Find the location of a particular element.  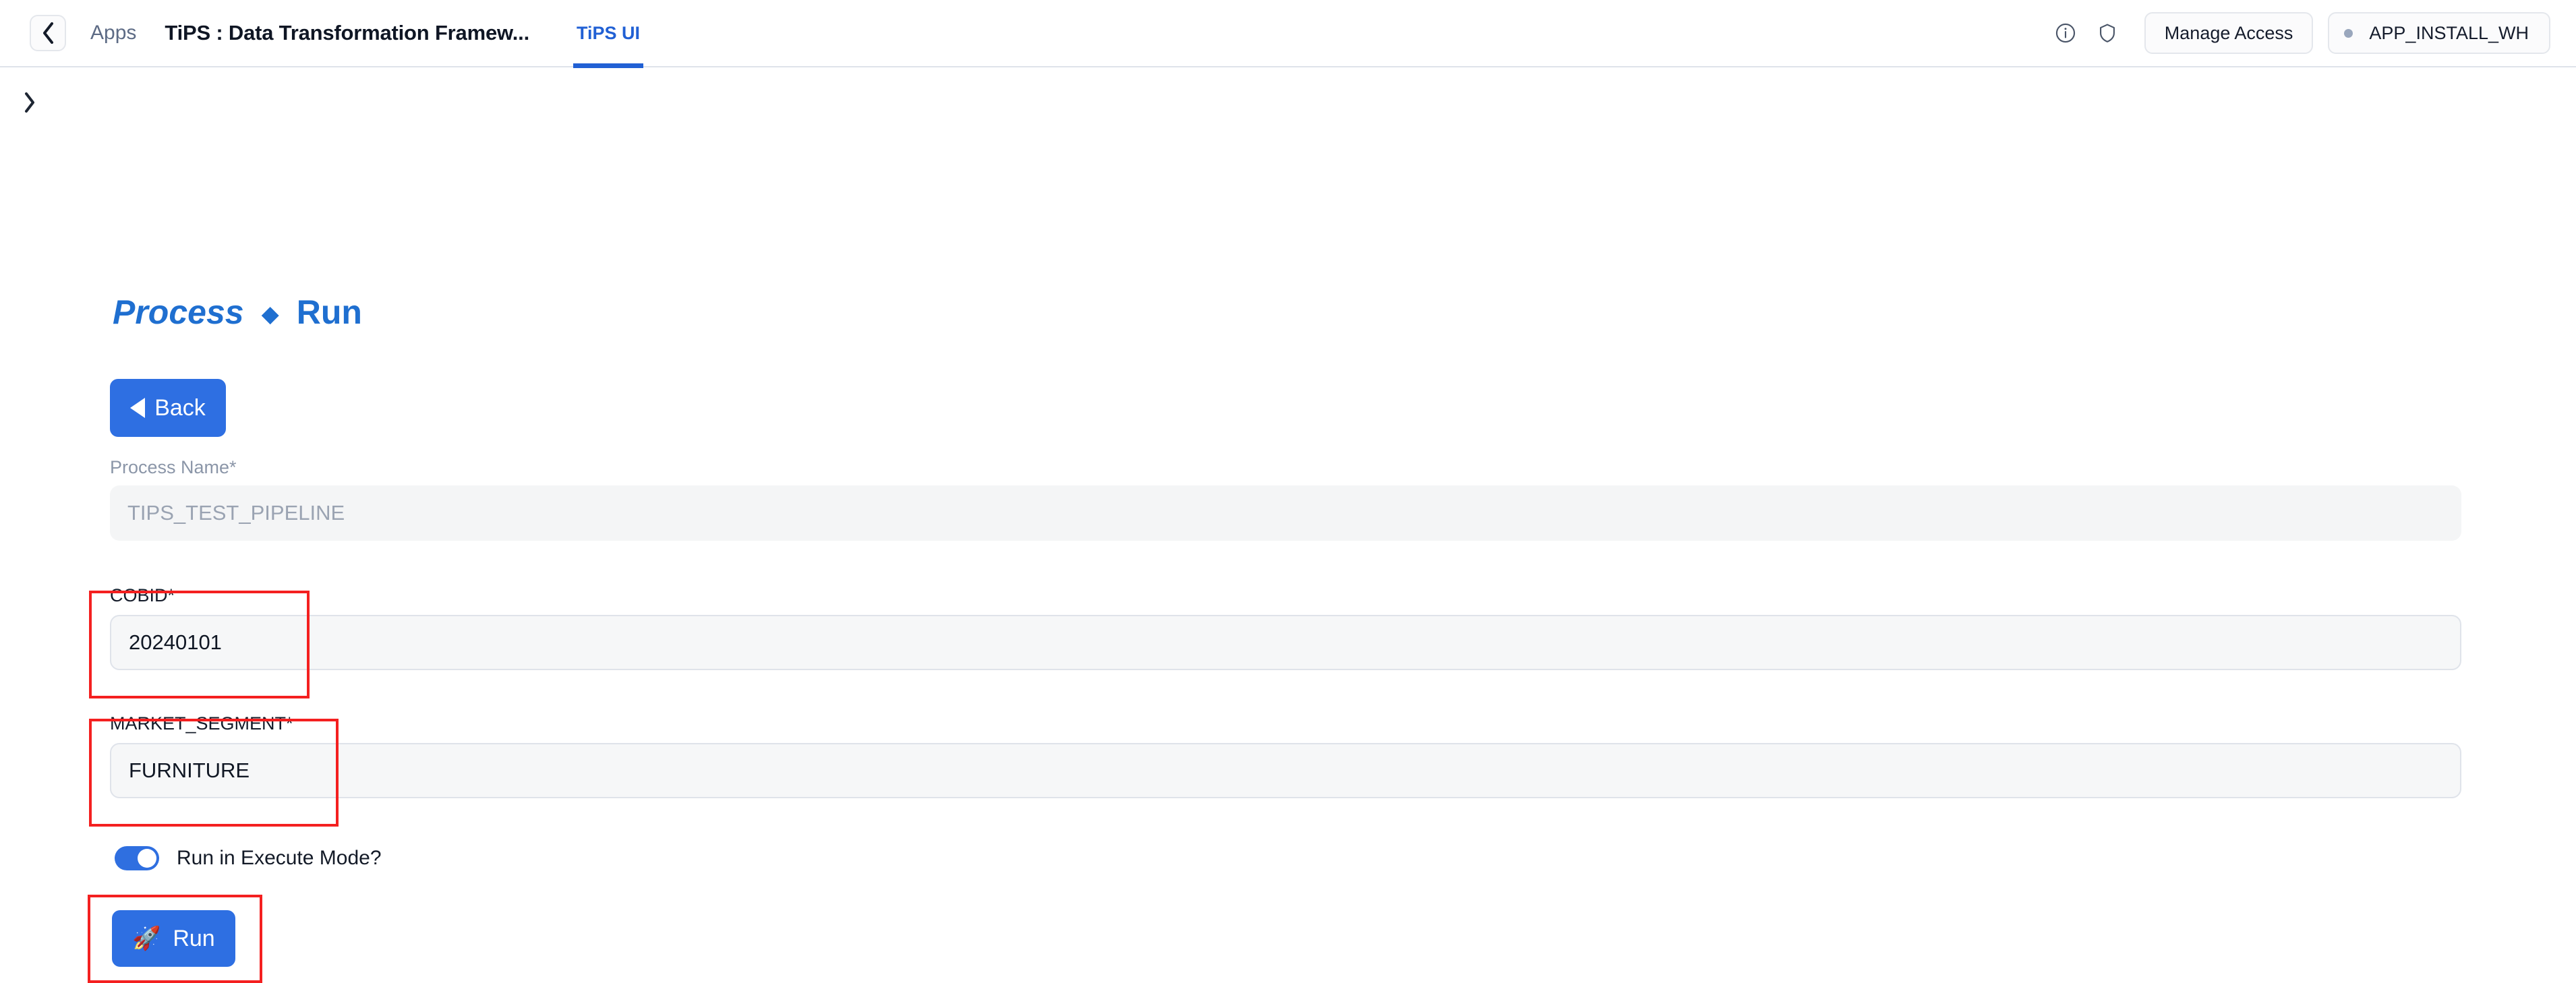

market-segment-input: FURNITURE is located at coordinates (1285, 770).